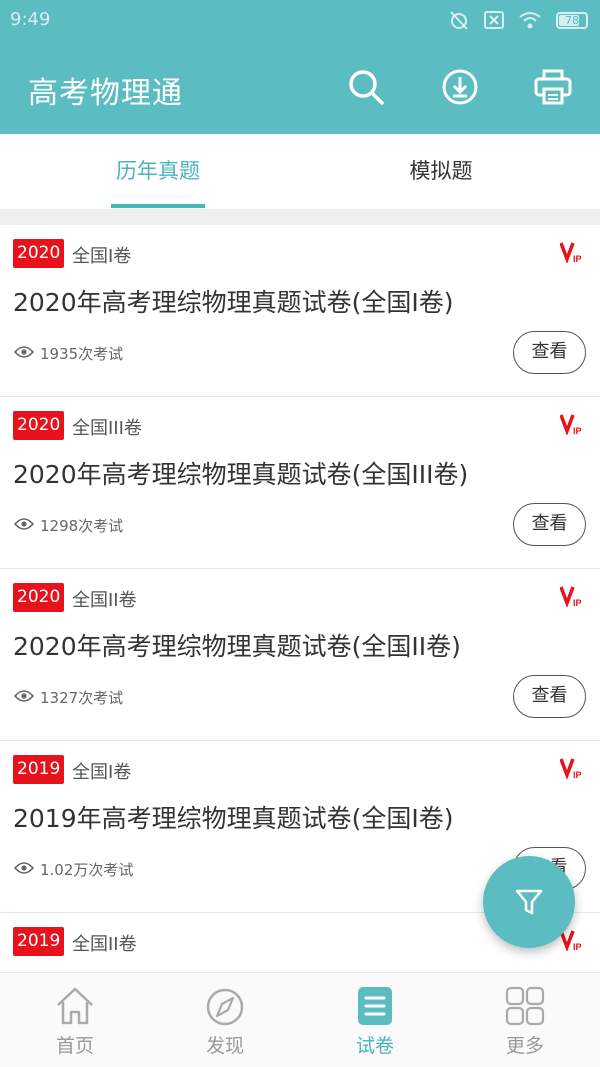 The height and width of the screenshot is (1067, 600). I want to click on nav-label: 首页, so click(74, 1046).